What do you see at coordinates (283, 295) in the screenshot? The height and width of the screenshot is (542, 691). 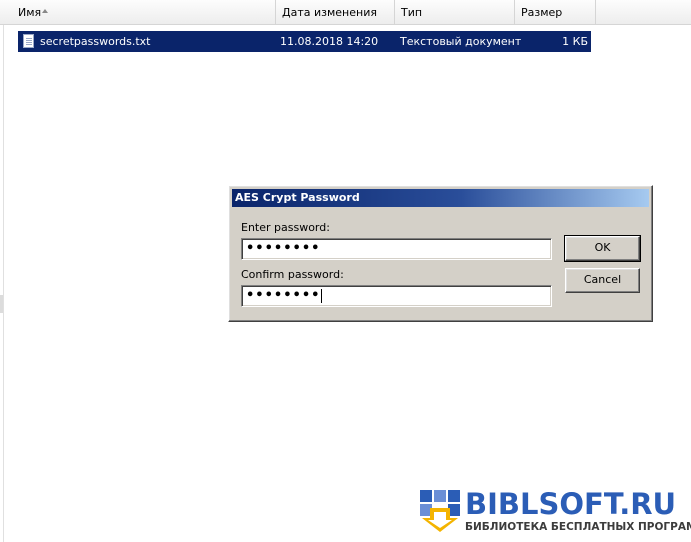 I see `confirm-password-value: ••••••••` at bounding box center [283, 295].